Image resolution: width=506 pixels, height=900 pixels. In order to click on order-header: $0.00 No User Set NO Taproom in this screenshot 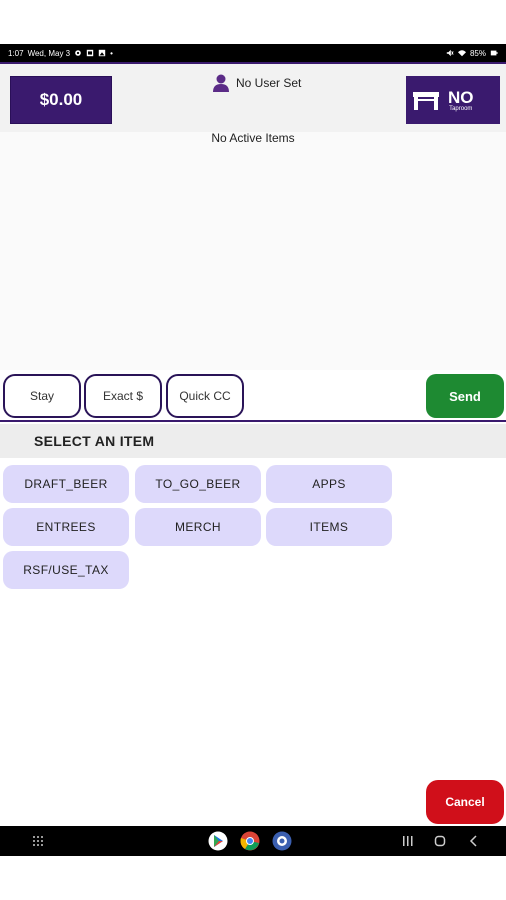, I will do `click(253, 97)`.